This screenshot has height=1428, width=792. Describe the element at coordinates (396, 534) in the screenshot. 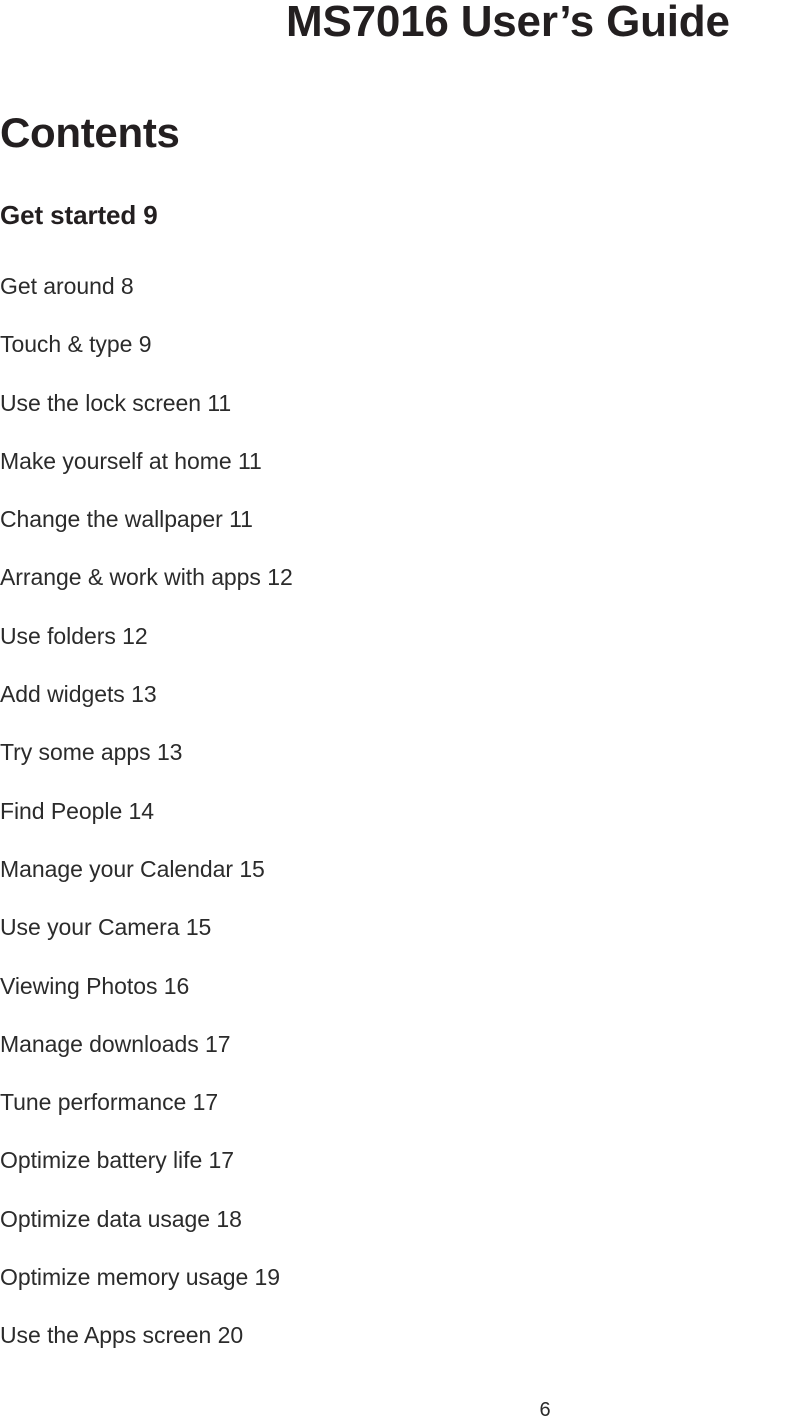

I see `toc-entry: Change the wallpaper 11` at that location.